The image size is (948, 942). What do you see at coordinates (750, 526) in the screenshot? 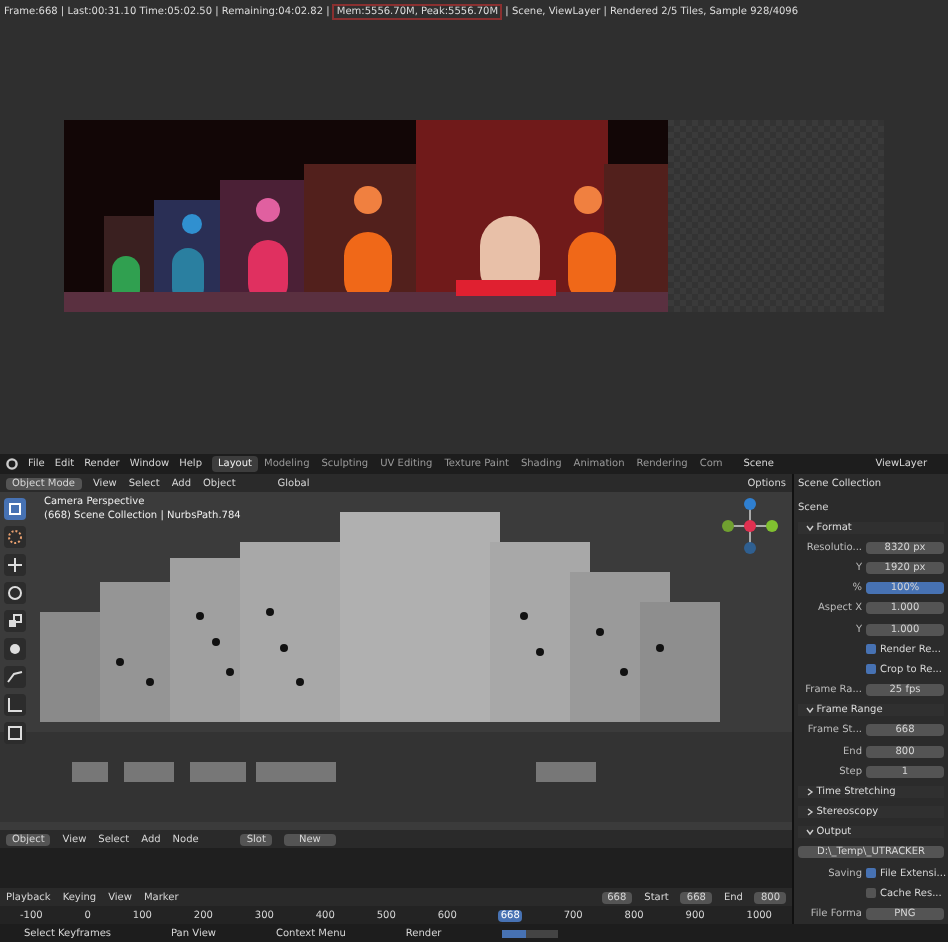
I see `axis-gizmo-icon` at bounding box center [750, 526].